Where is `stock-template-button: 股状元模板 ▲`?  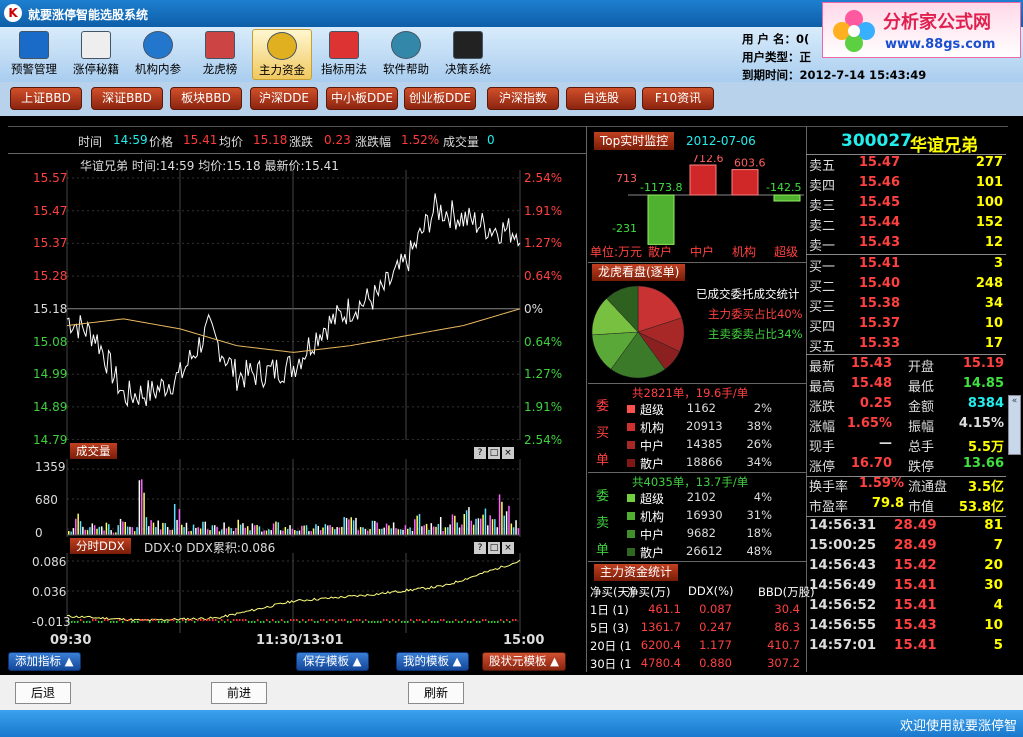
stock-template-button: 股状元模板 ▲ is located at coordinates (524, 661).